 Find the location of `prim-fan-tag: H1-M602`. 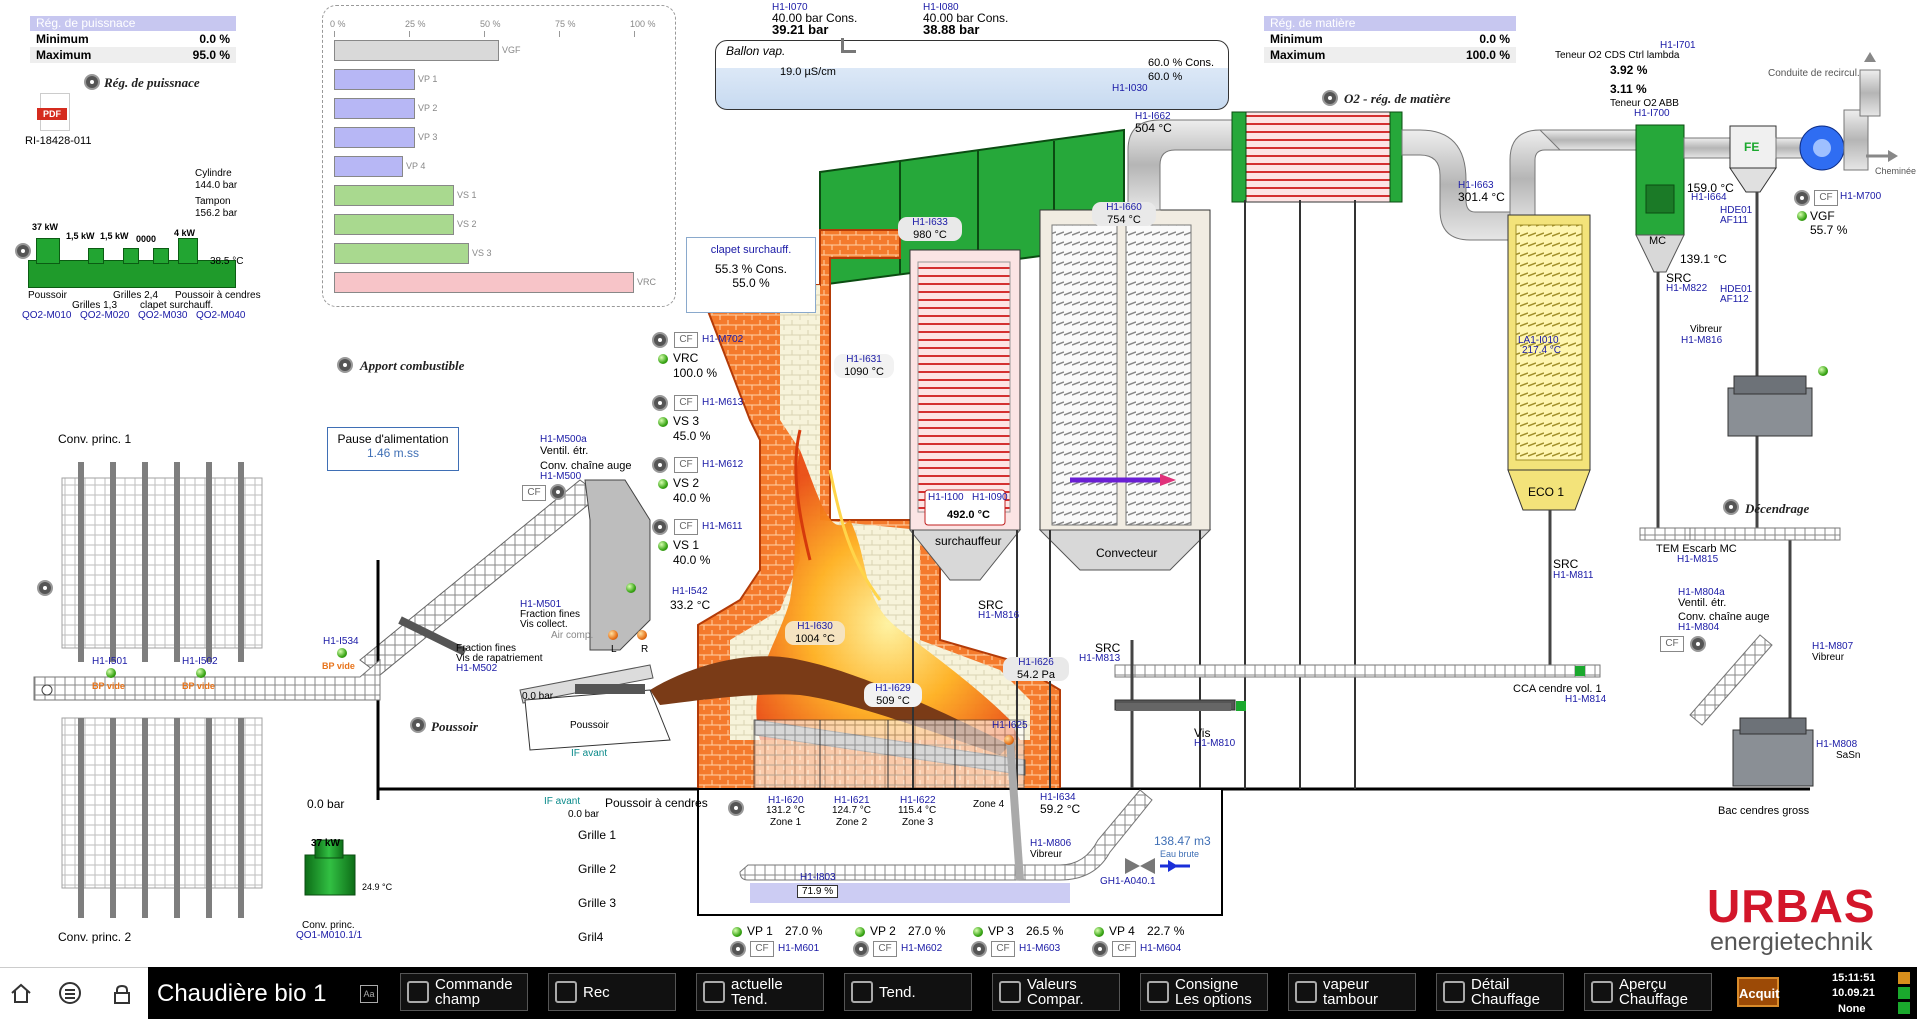

prim-fan-tag: H1-M602 is located at coordinates (921, 948).